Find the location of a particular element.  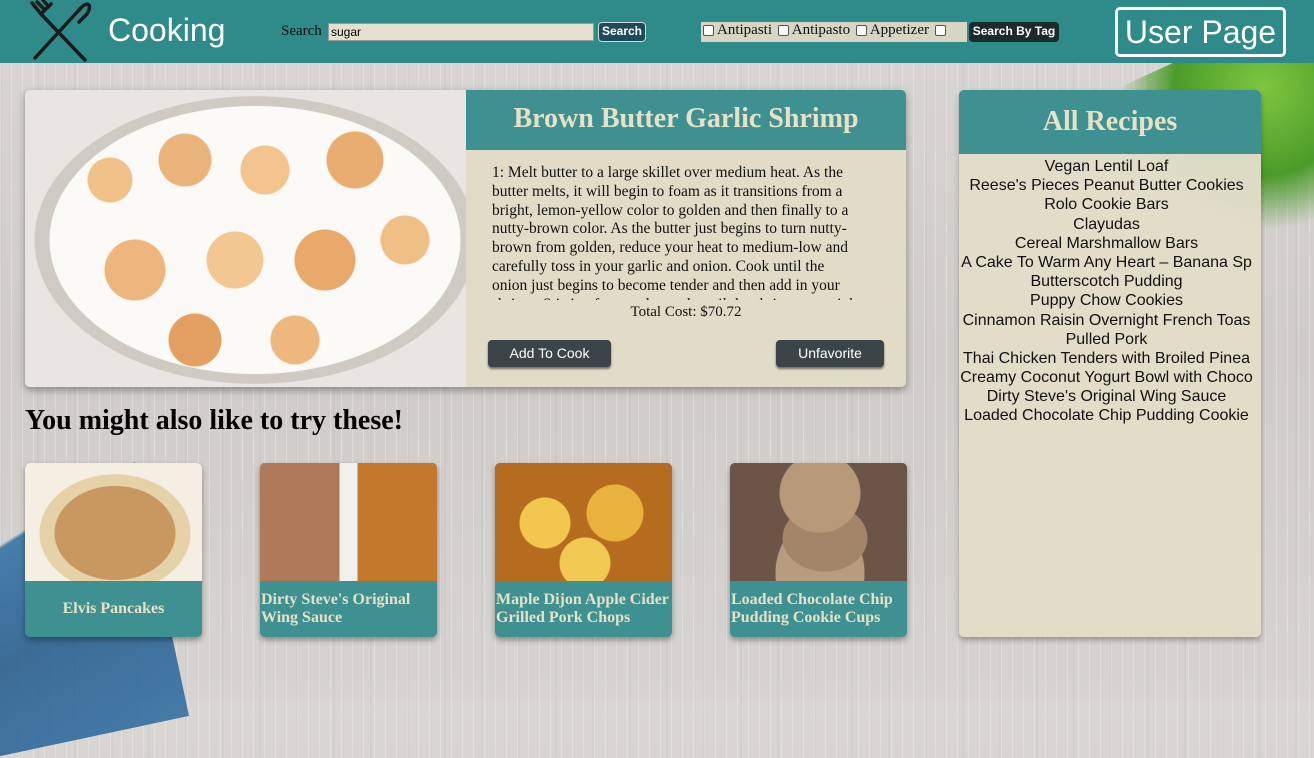

recipe-link: Cinnamon Raisin Overnight French Toas is located at coordinates (1106, 320).